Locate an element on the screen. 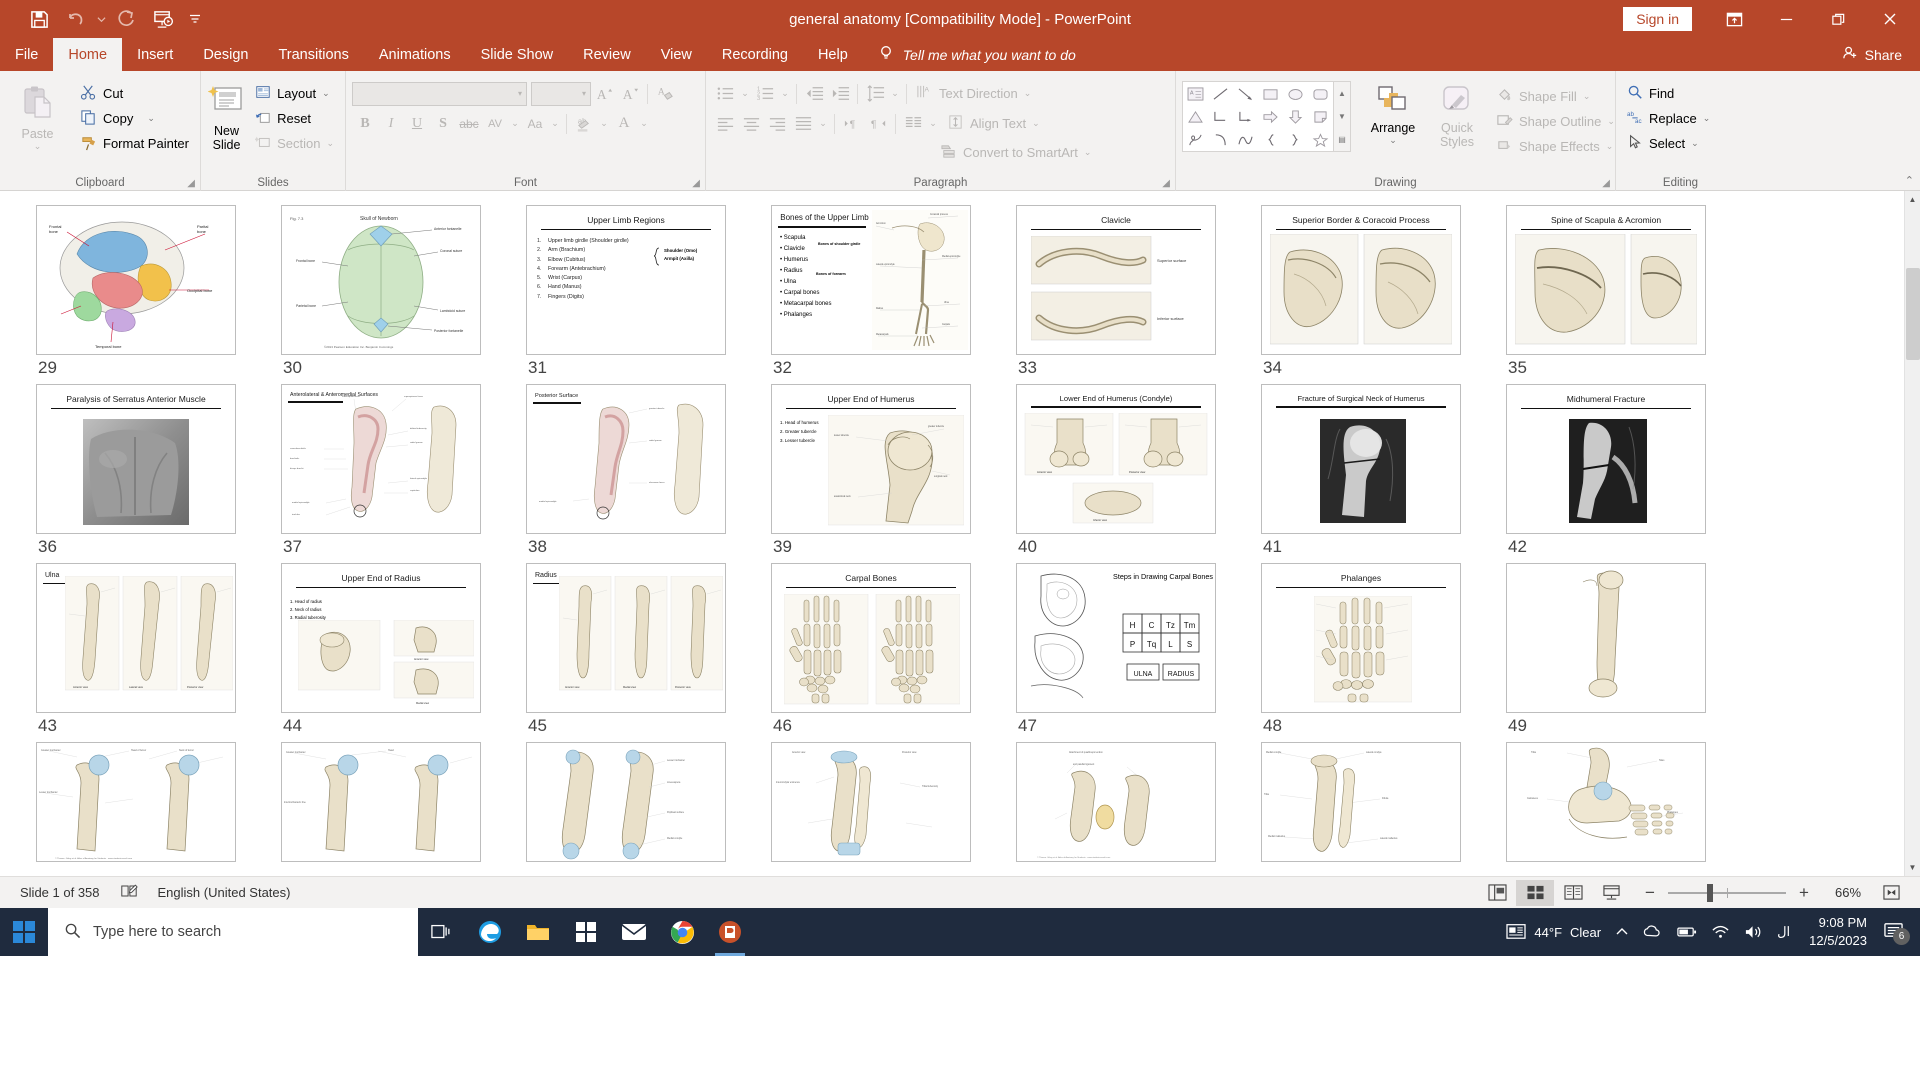 The image size is (1920, 1080). convert-to-smartart-button: Convert to SmartArt ⌄ is located at coordinates (1015, 152).